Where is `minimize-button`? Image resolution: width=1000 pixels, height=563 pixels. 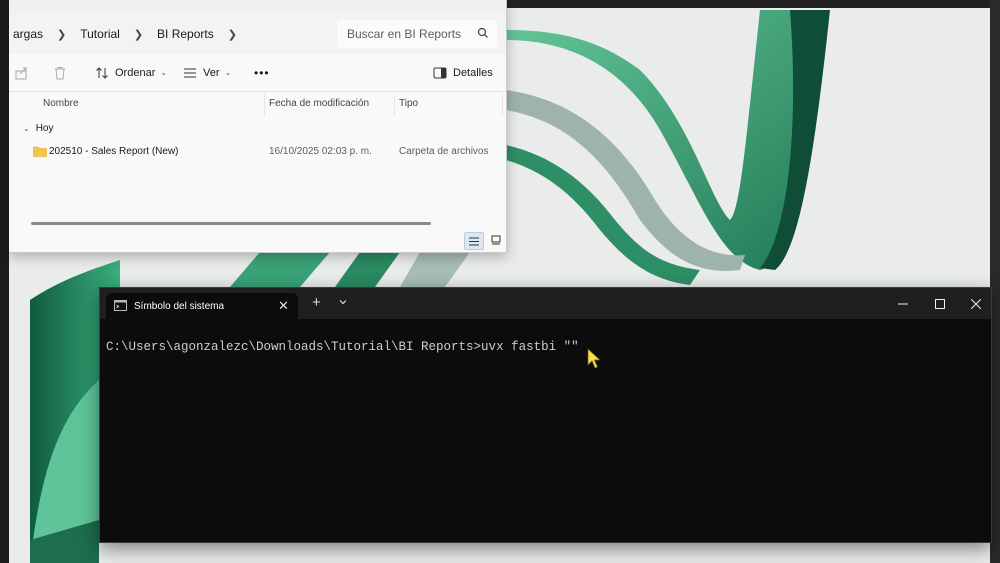
minimize-button is located at coordinates (903, 303).